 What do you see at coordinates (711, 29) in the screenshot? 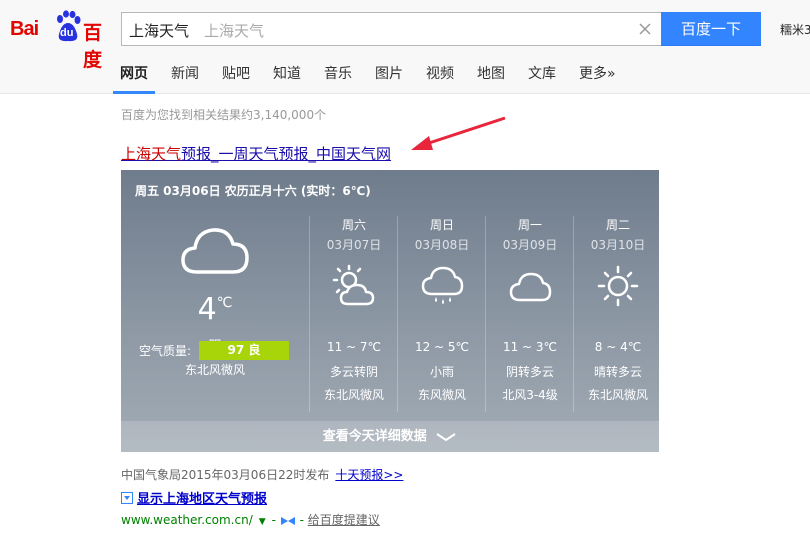
I see `search-button: 百度一下` at bounding box center [711, 29].